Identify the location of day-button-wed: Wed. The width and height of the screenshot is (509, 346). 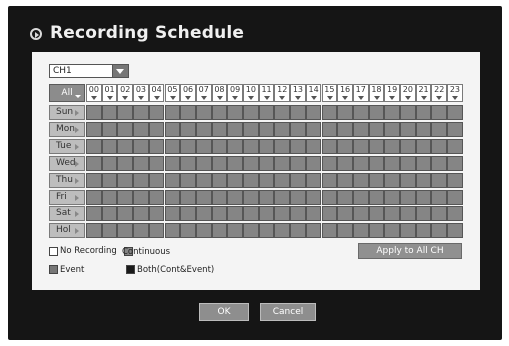
(67, 163).